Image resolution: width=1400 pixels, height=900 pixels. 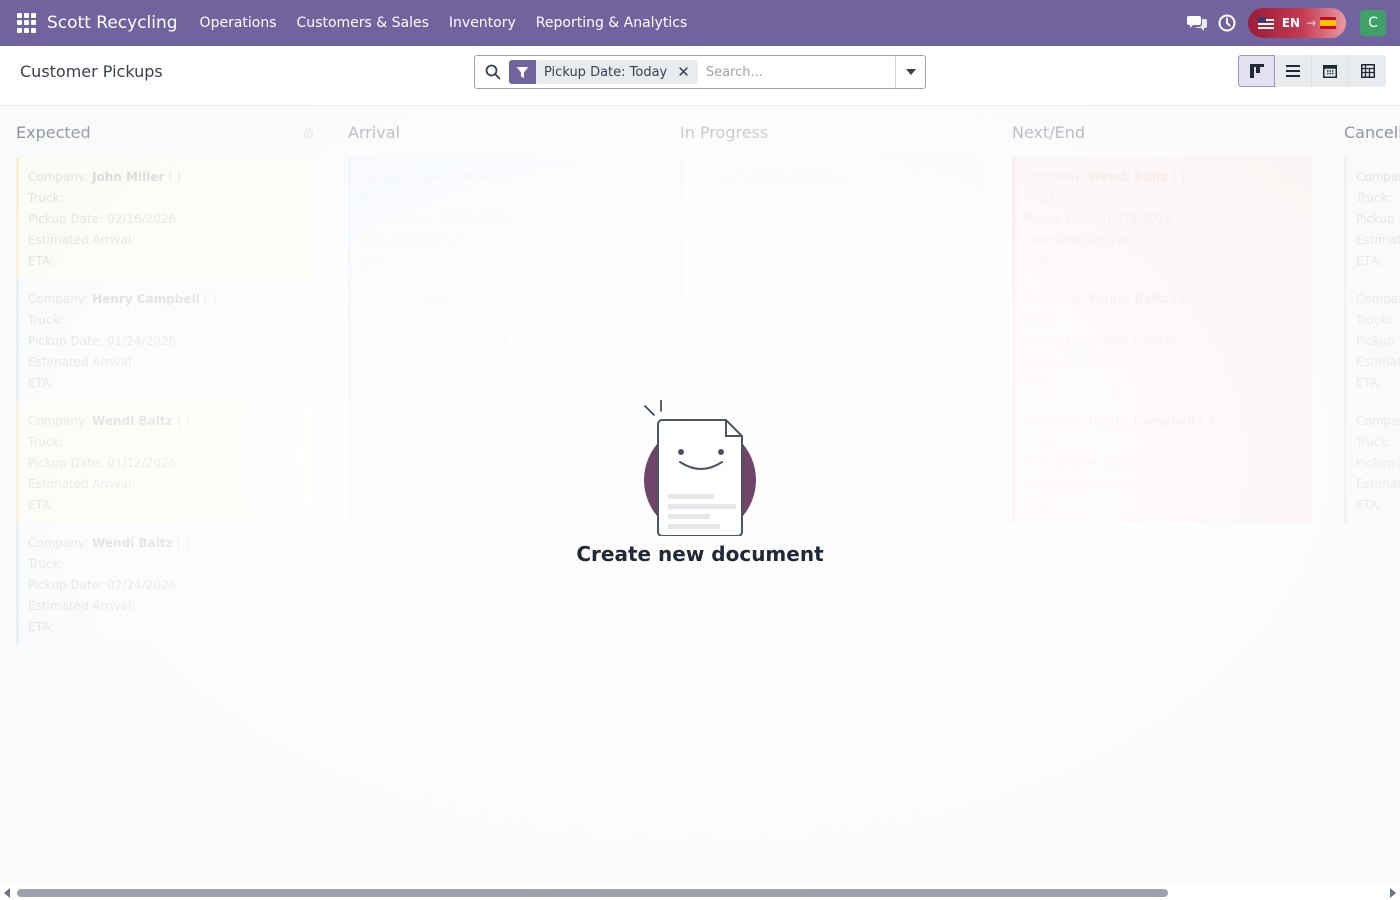 I want to click on search-options-toggle, so click(x=910, y=72).